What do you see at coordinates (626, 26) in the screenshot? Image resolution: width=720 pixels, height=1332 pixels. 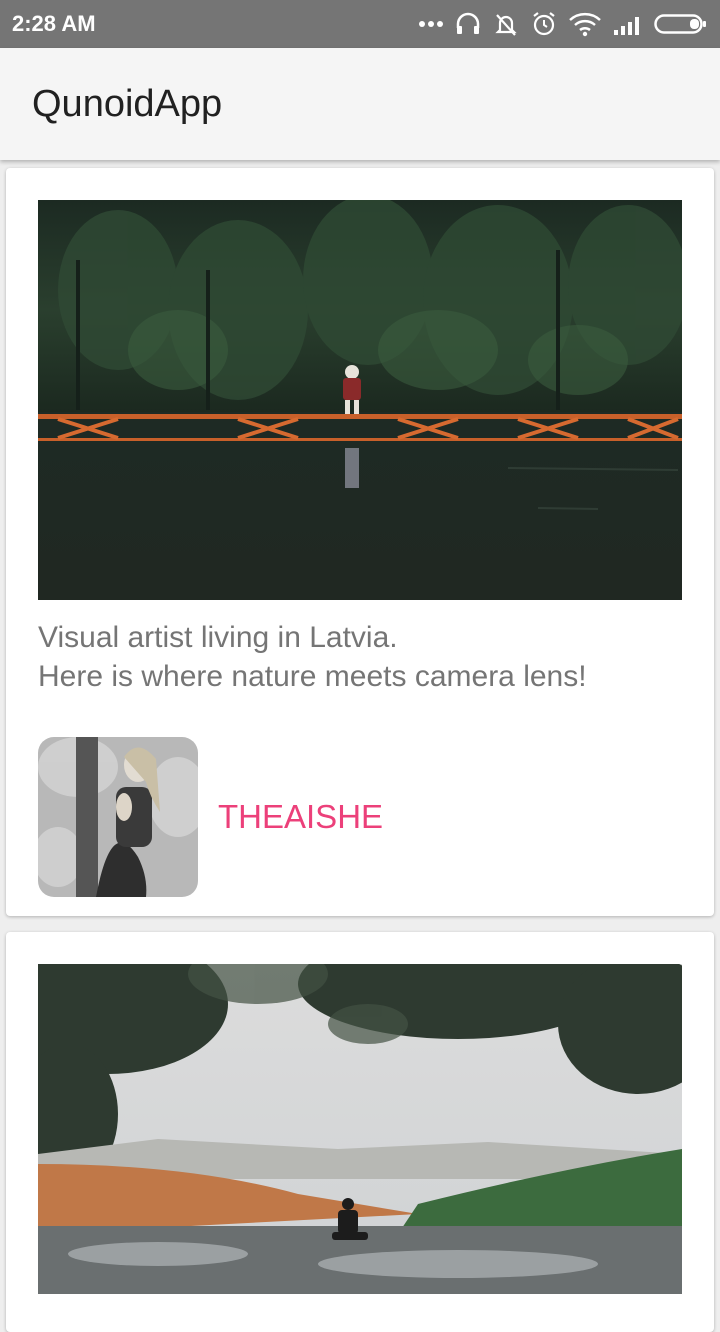 I see `signal-icon` at bounding box center [626, 26].